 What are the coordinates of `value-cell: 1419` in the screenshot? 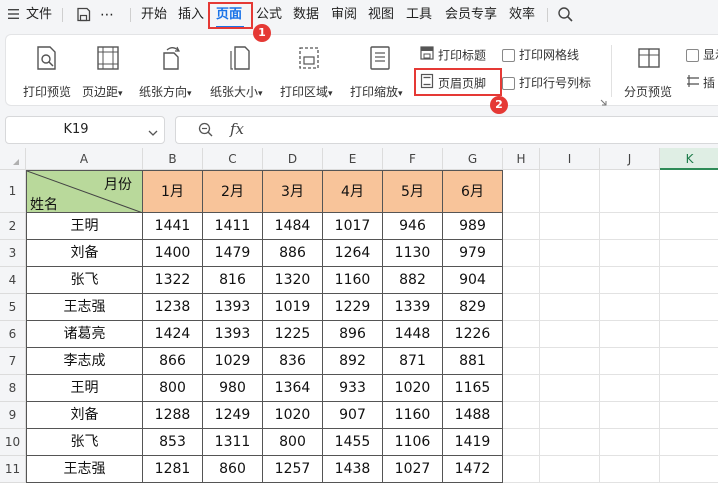 It's located at (473, 442).